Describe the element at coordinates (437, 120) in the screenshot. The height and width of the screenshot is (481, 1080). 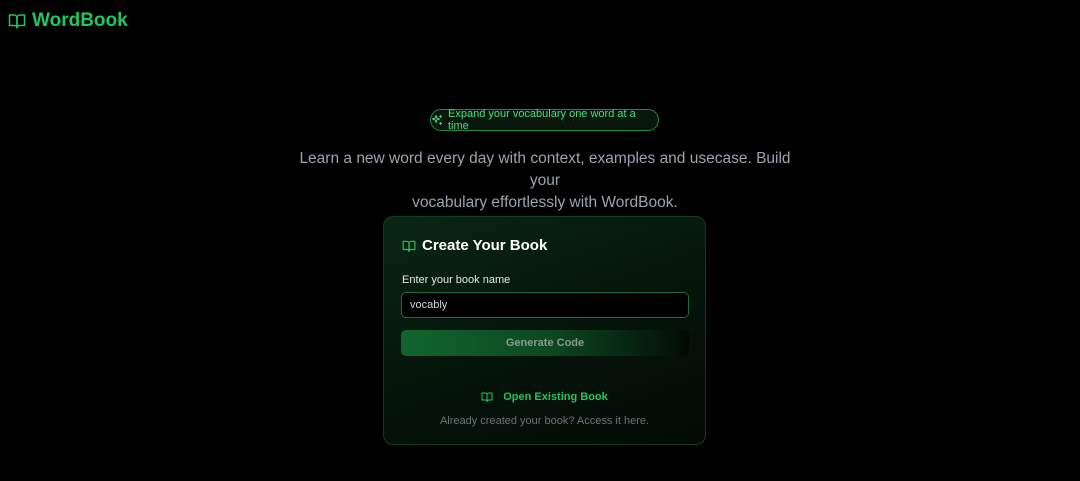
I see `sparkles-icon` at that location.